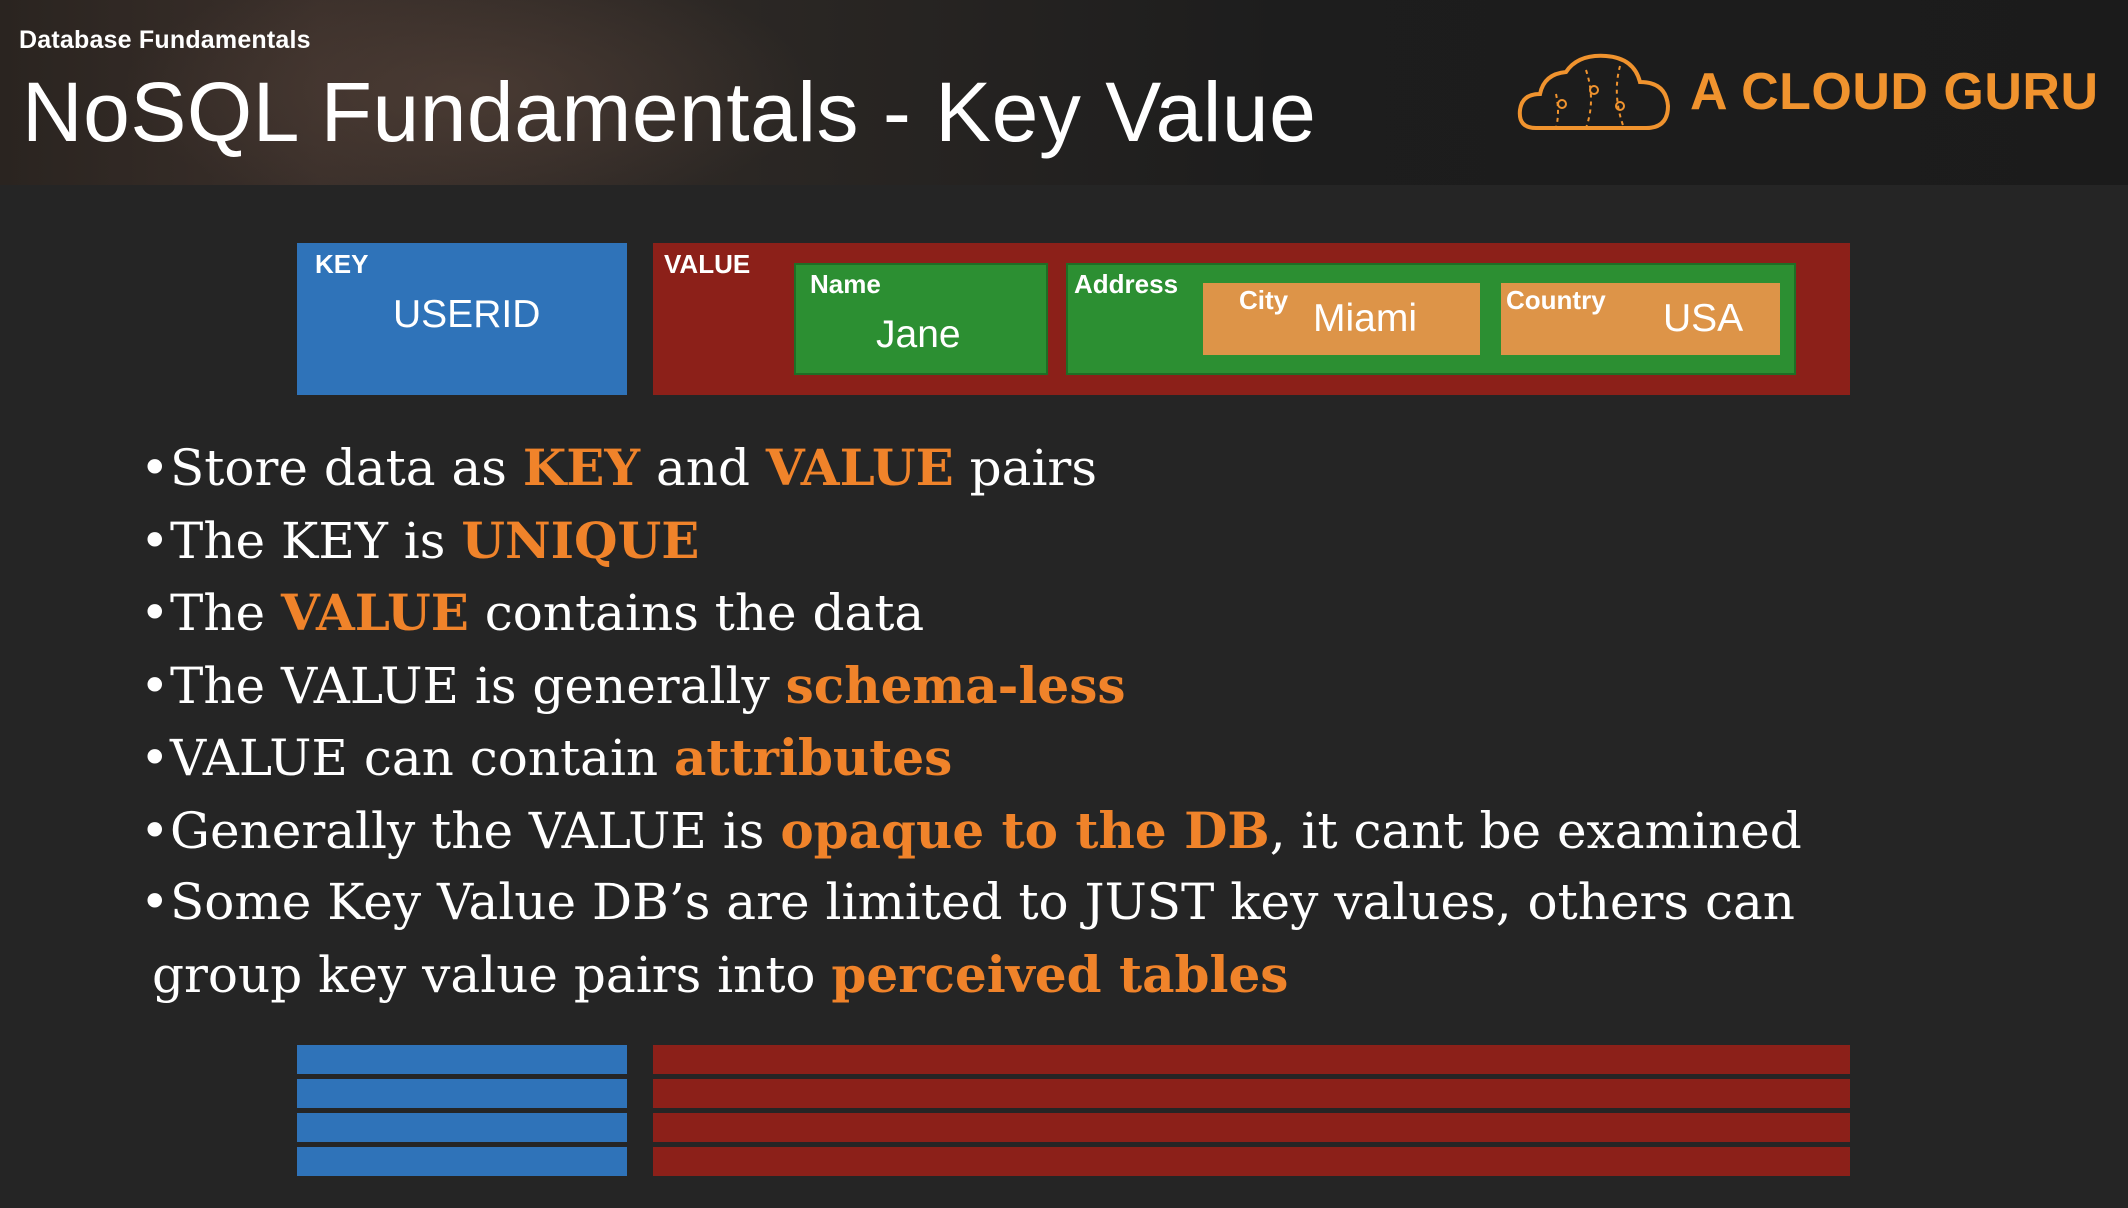  What do you see at coordinates (467, 314) in the screenshot?
I see `key-value: USERID` at bounding box center [467, 314].